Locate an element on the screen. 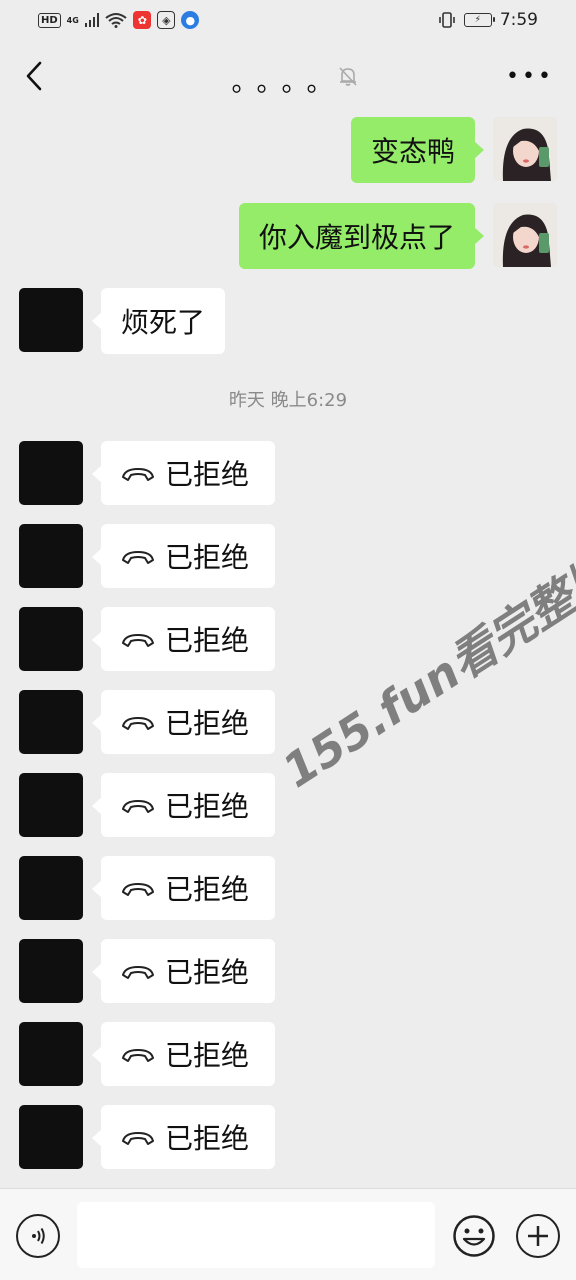  battery-charging-icon: ⚡ is located at coordinates (479, 20).